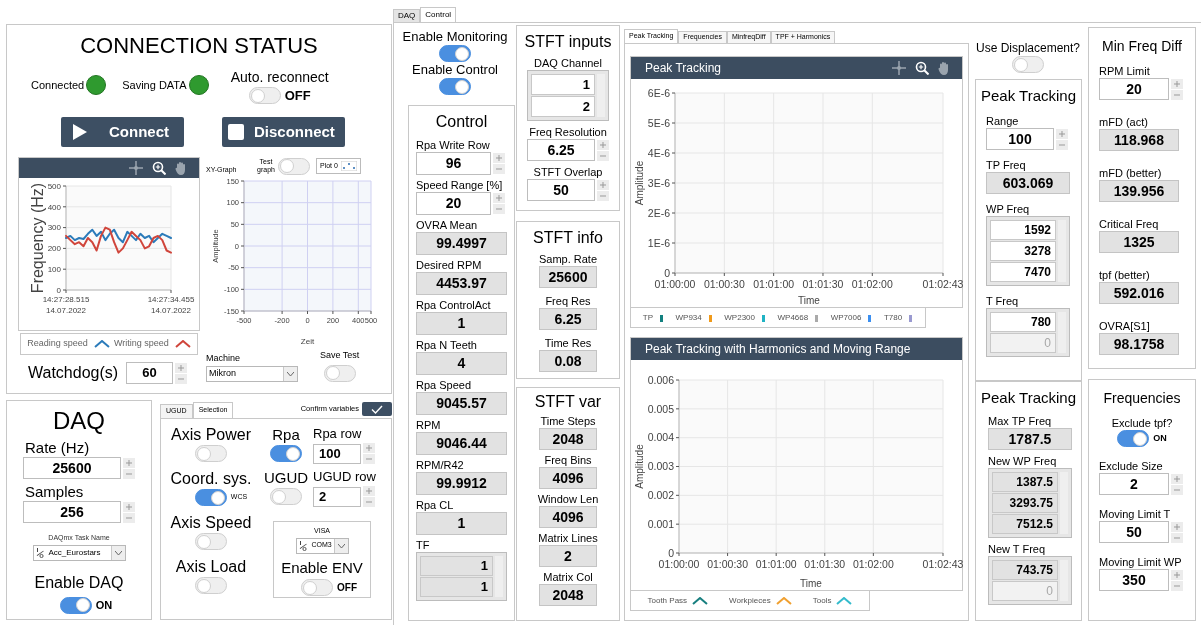  I want to click on number-field: 6.25, so click(561, 150).